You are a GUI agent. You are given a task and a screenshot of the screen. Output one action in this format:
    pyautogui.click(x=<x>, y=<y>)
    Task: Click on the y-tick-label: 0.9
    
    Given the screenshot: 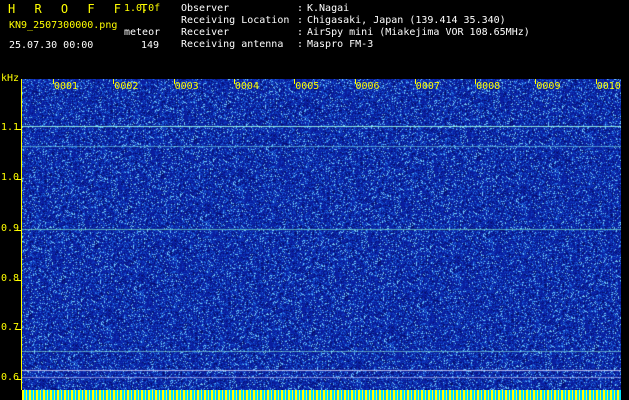 What is the action you would take?
    pyautogui.click(x=10, y=228)
    